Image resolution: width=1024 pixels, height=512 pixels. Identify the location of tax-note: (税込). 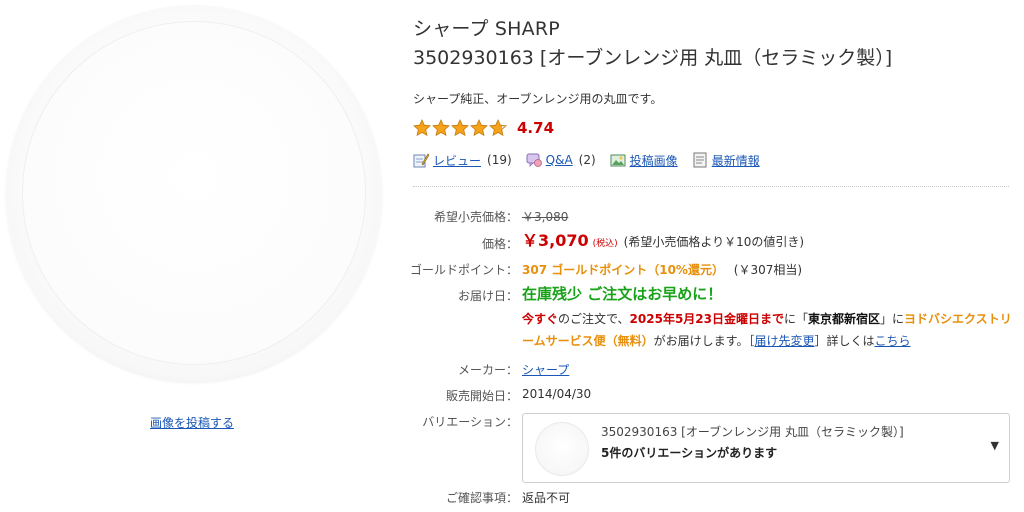
(605, 244).